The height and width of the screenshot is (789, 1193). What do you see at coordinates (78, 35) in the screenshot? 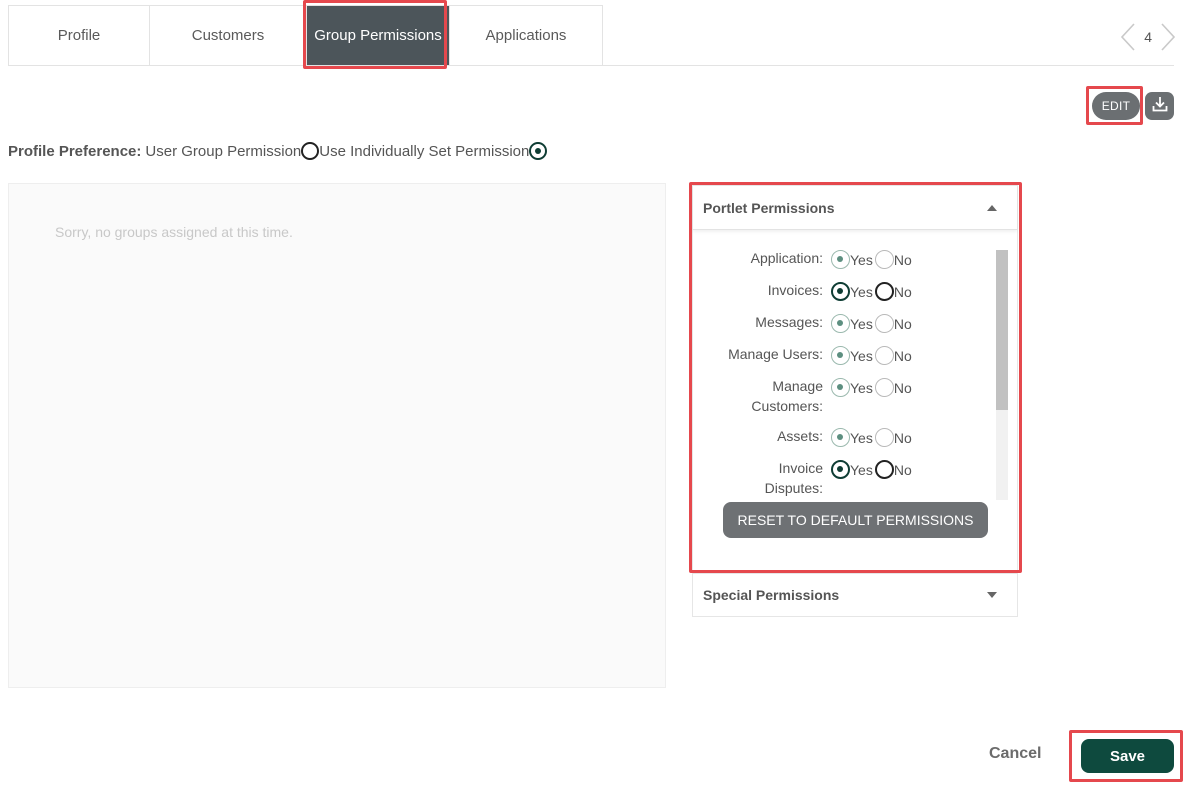
I see `tab-profile: Profile` at bounding box center [78, 35].